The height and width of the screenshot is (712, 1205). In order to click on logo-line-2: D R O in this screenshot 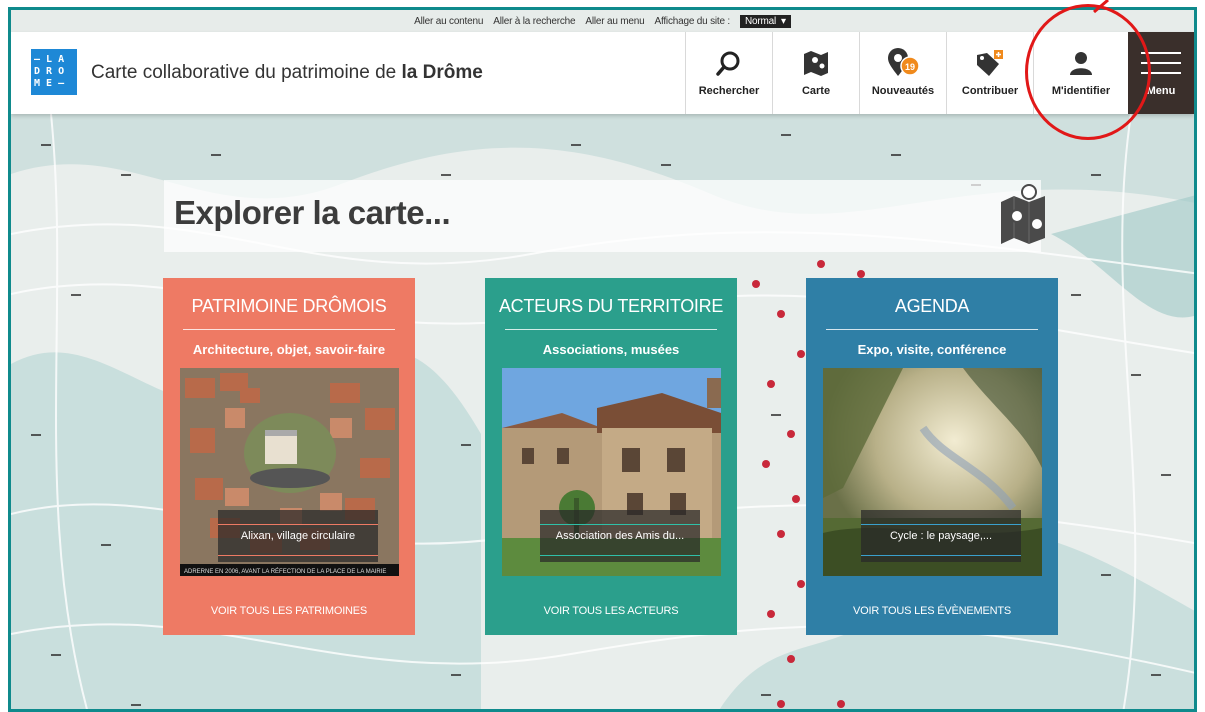, I will do `click(49, 71)`.